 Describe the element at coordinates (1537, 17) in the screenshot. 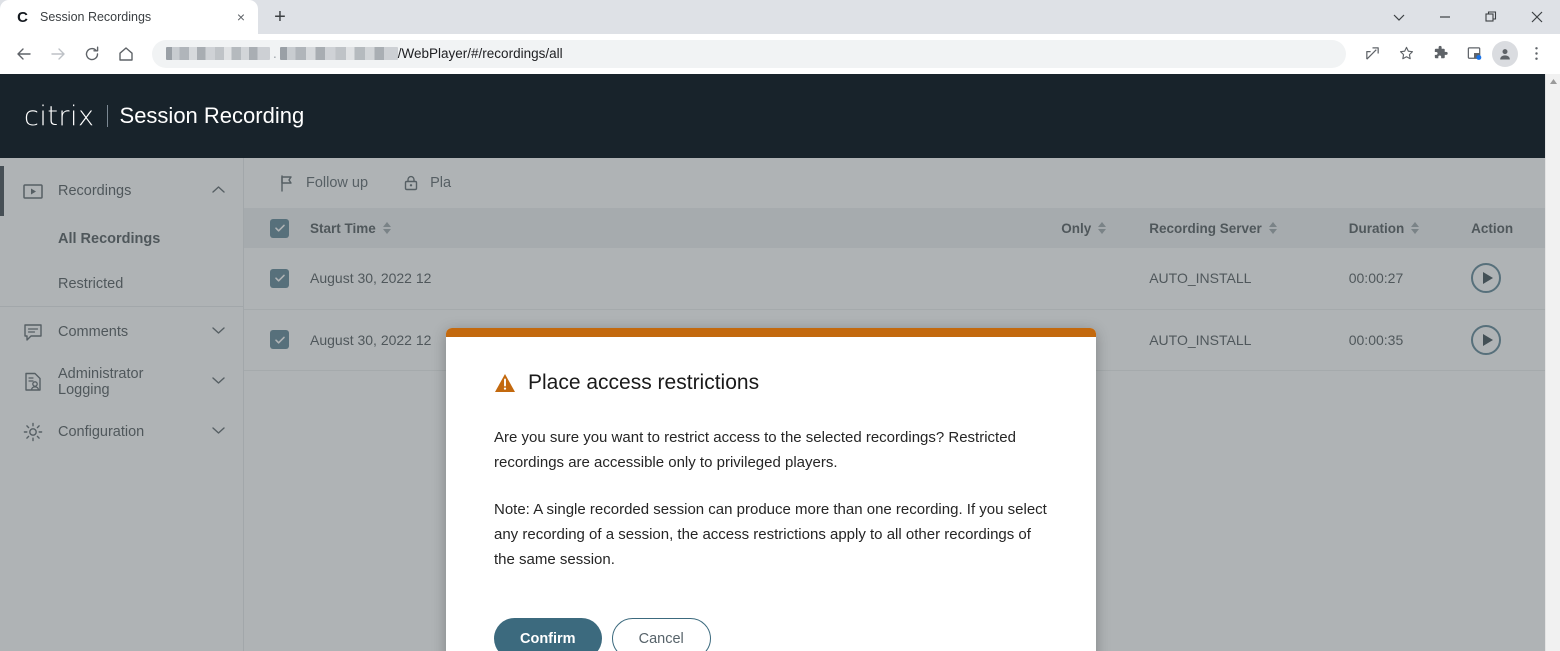

I see `close-window-icon` at that location.